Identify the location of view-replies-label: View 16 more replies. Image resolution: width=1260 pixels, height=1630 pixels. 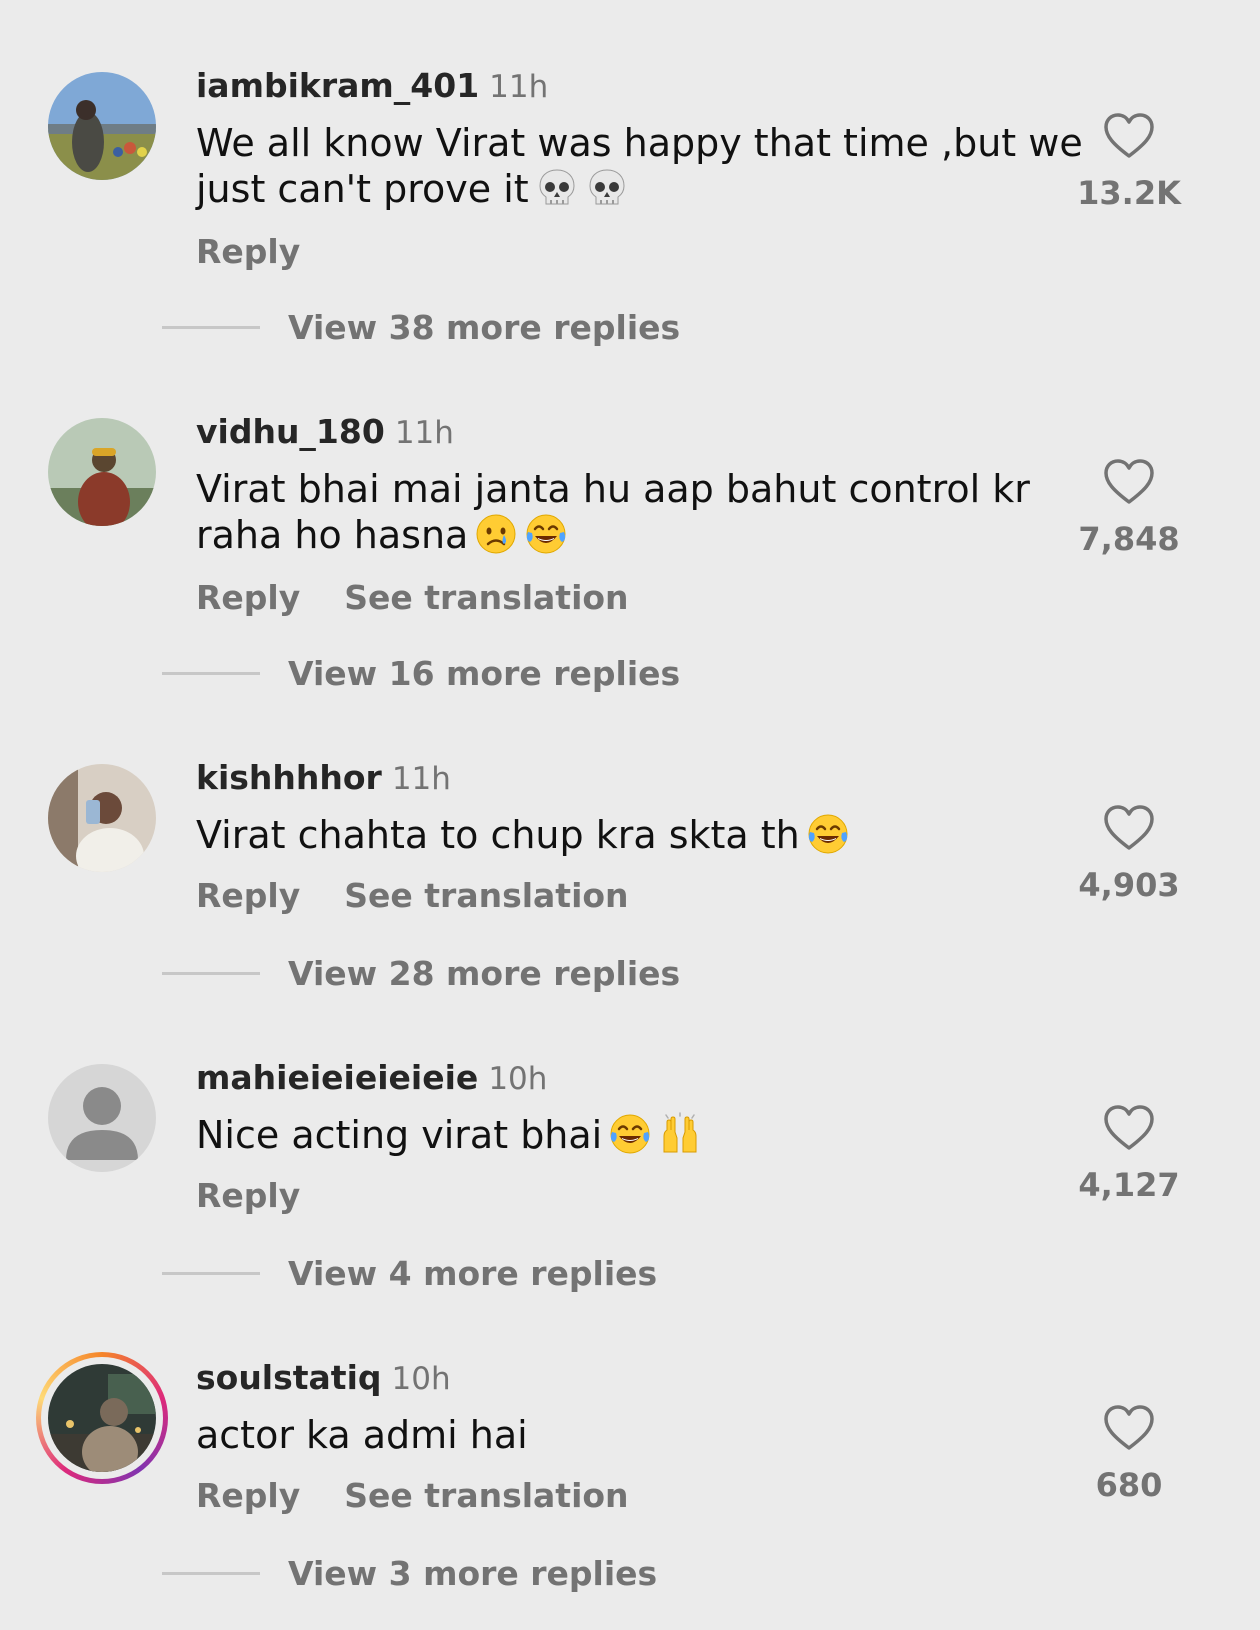
(484, 673).